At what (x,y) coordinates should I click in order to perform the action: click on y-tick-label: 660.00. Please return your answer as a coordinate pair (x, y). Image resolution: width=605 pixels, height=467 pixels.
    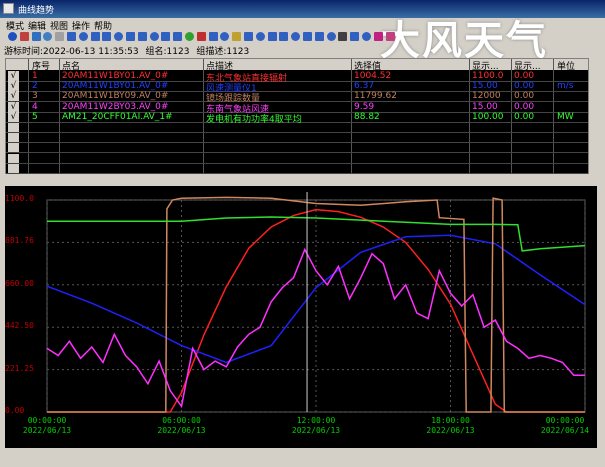
    Looking at the image, I should click on (19, 283).